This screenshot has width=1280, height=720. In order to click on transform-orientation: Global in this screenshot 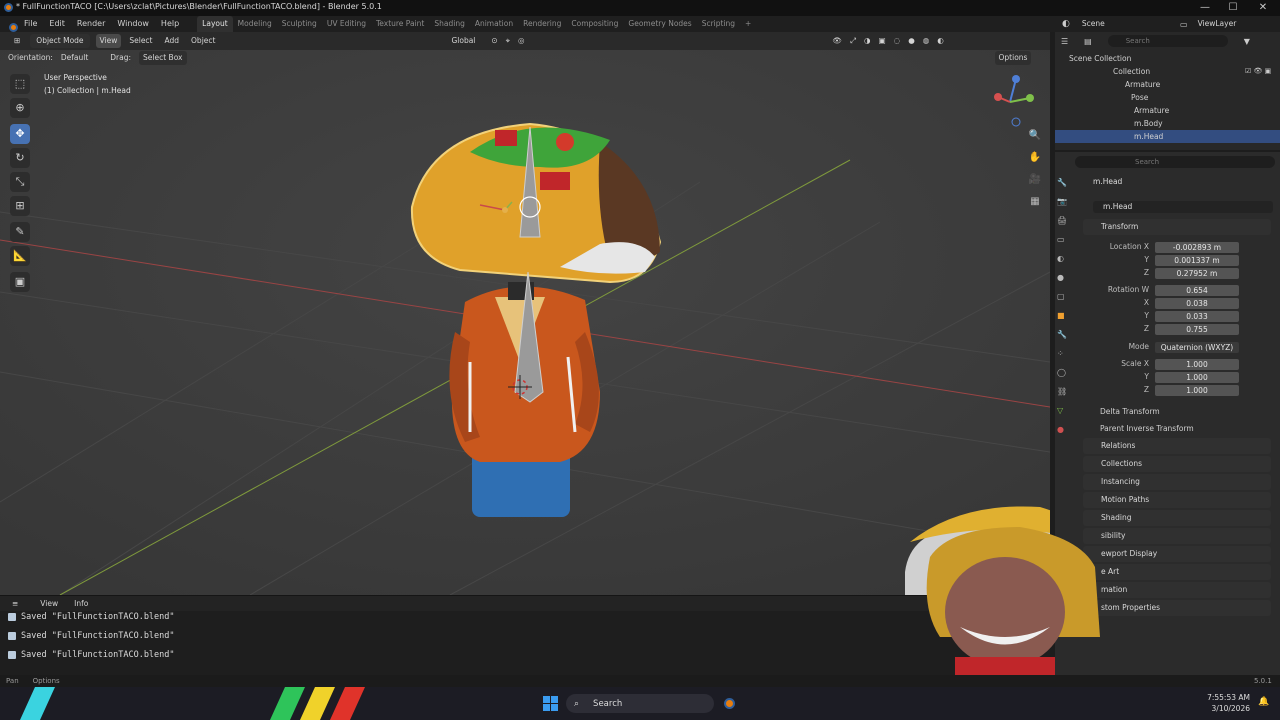, I will do `click(463, 41)`.